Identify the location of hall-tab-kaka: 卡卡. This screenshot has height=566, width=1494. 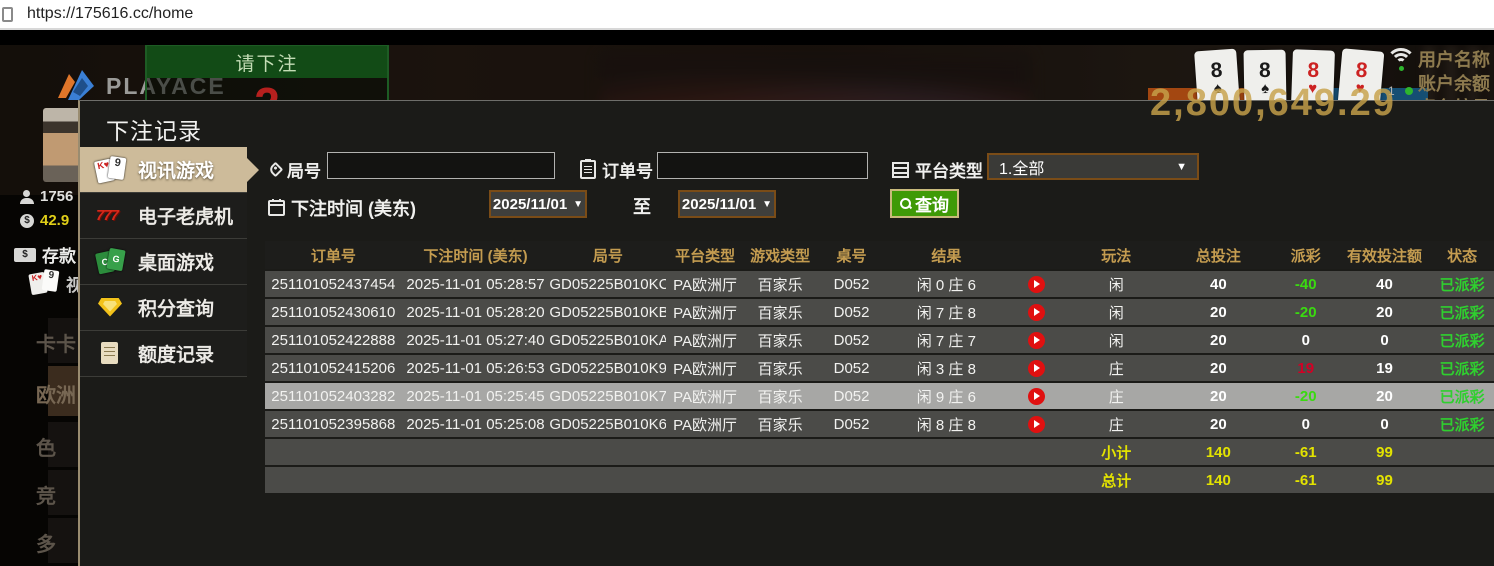
(58, 340).